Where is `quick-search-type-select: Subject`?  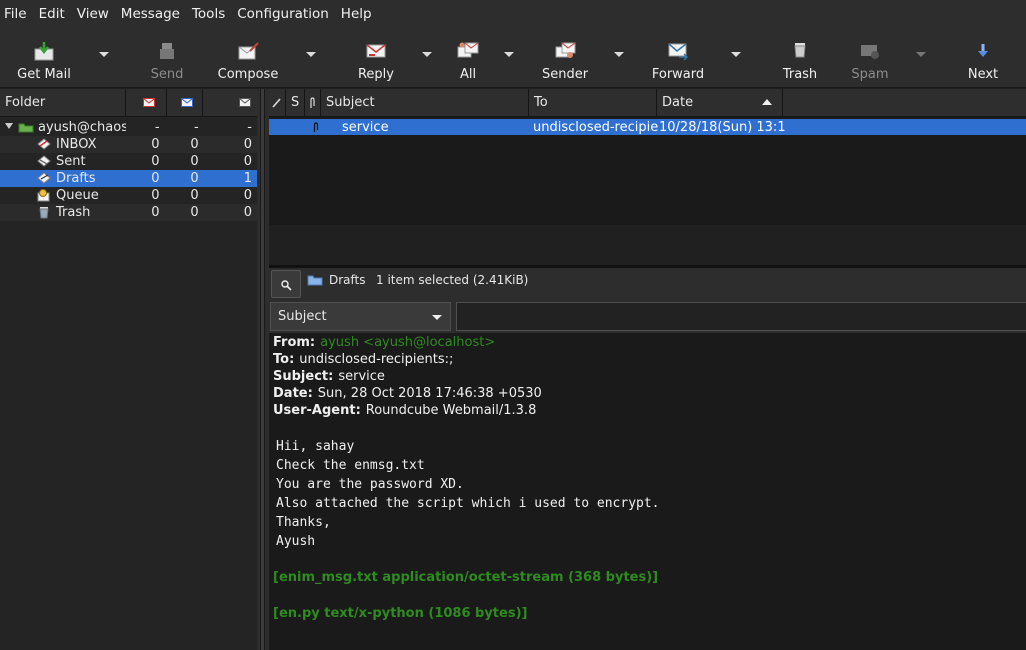
quick-search-type-select: Subject is located at coordinates (360, 316).